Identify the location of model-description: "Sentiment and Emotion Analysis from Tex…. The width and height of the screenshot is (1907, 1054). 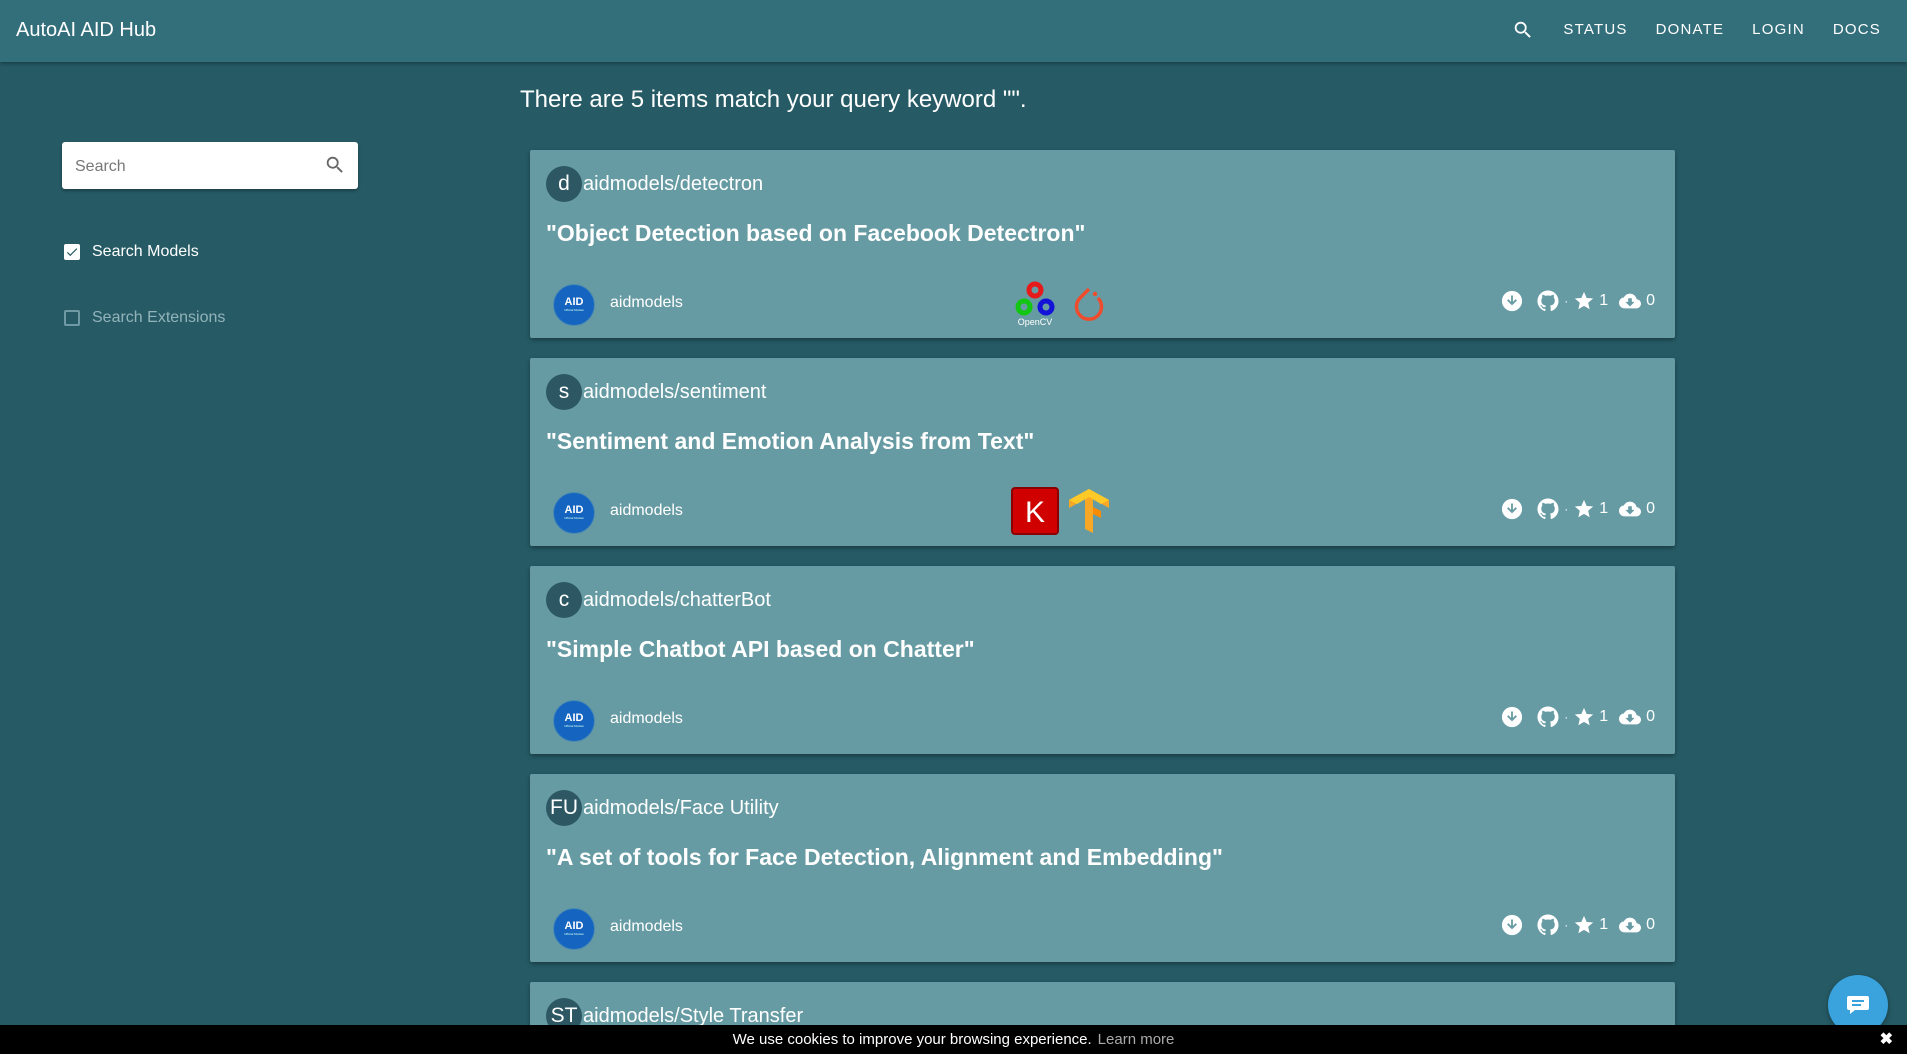
(790, 441).